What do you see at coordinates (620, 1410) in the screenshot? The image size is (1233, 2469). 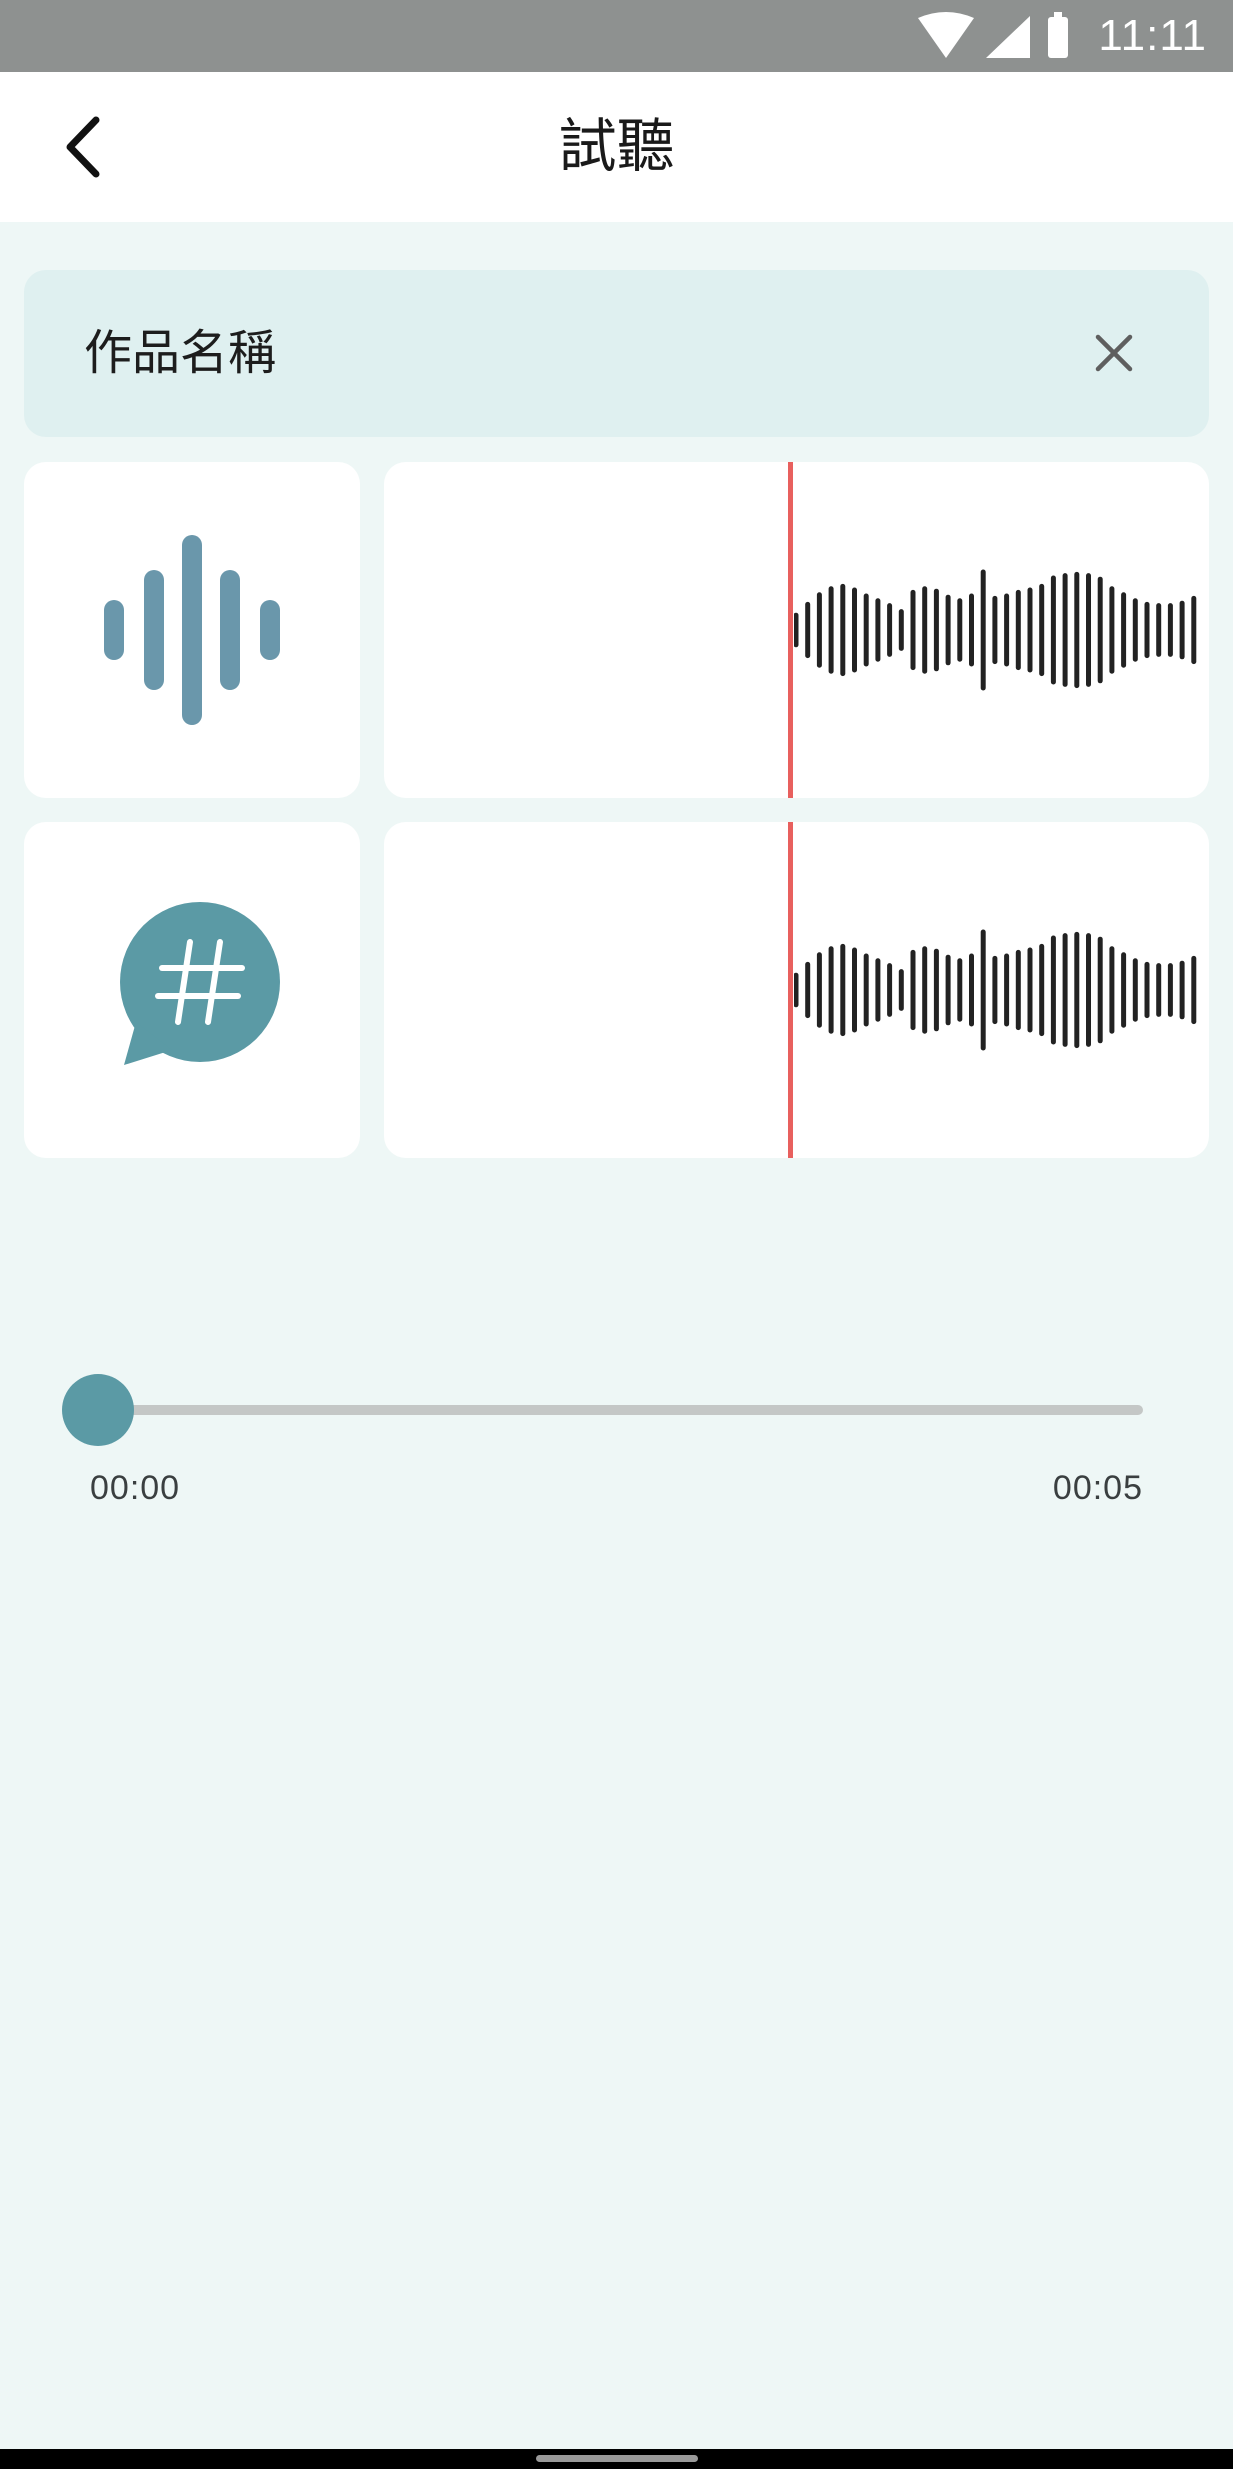 I see `progress-slider` at bounding box center [620, 1410].